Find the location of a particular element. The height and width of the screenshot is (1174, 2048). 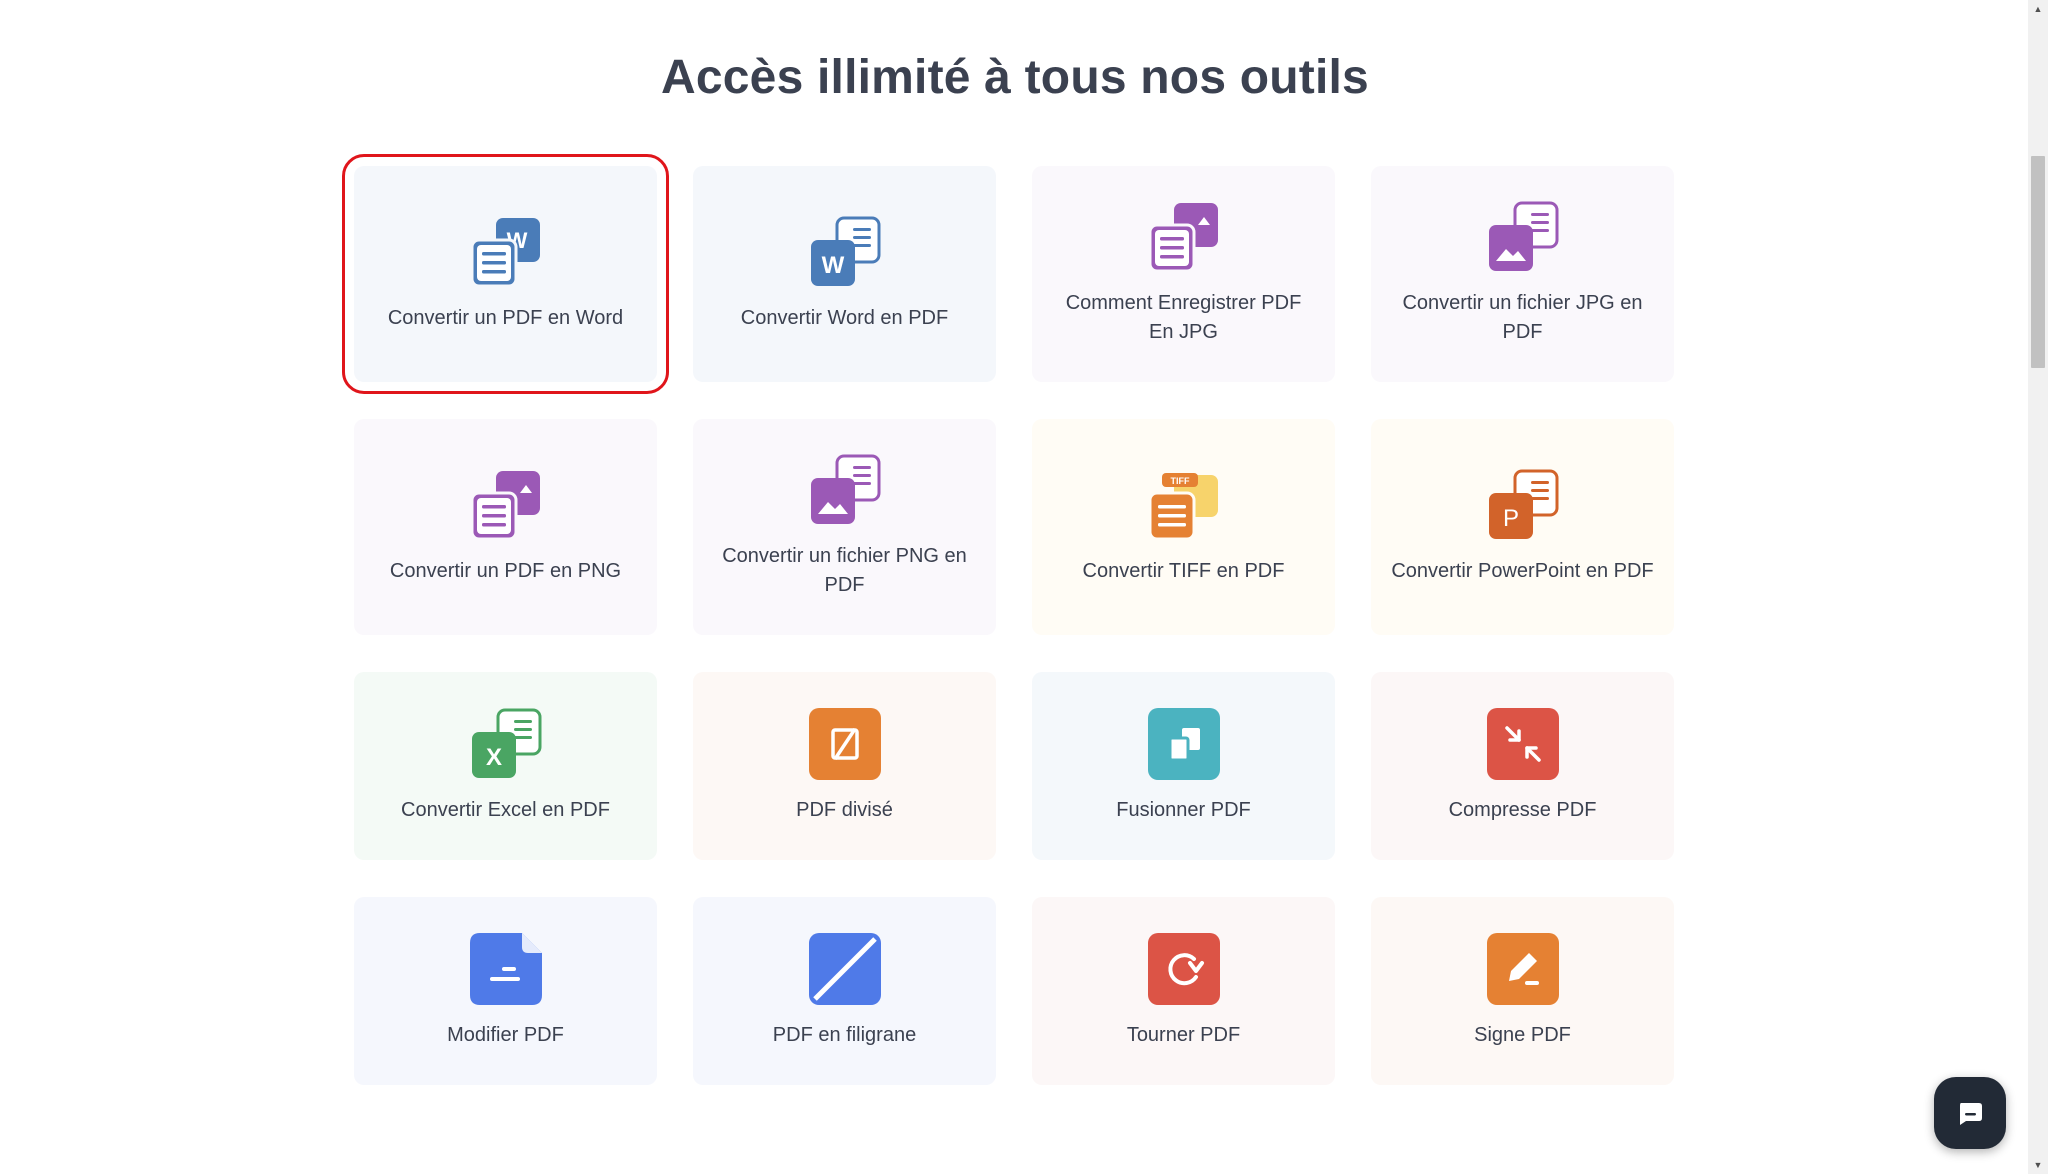

pdf-to-jpg-icon is located at coordinates (1184, 237).